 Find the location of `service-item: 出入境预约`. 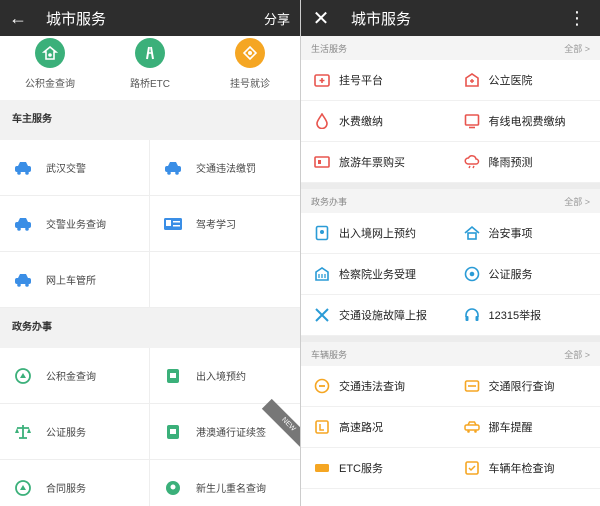

service-item: 出入境预约 is located at coordinates (225, 376).